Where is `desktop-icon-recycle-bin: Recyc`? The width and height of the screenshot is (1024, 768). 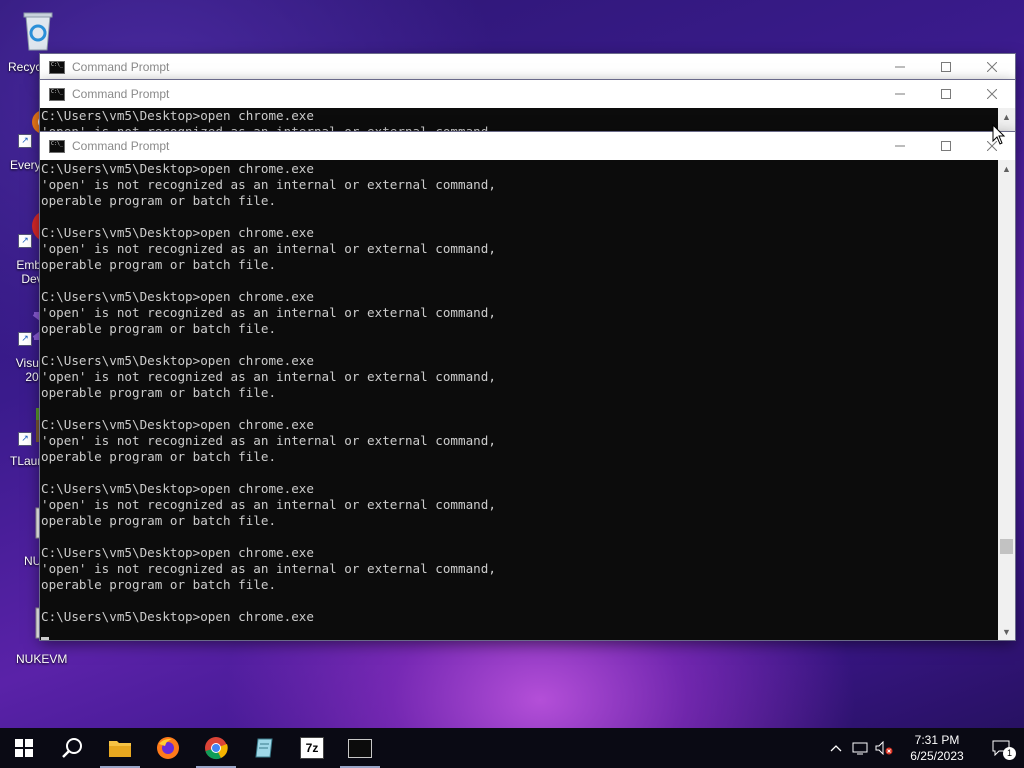
desktop-icon-recycle-bin: Recyc is located at coordinates (38, 41).